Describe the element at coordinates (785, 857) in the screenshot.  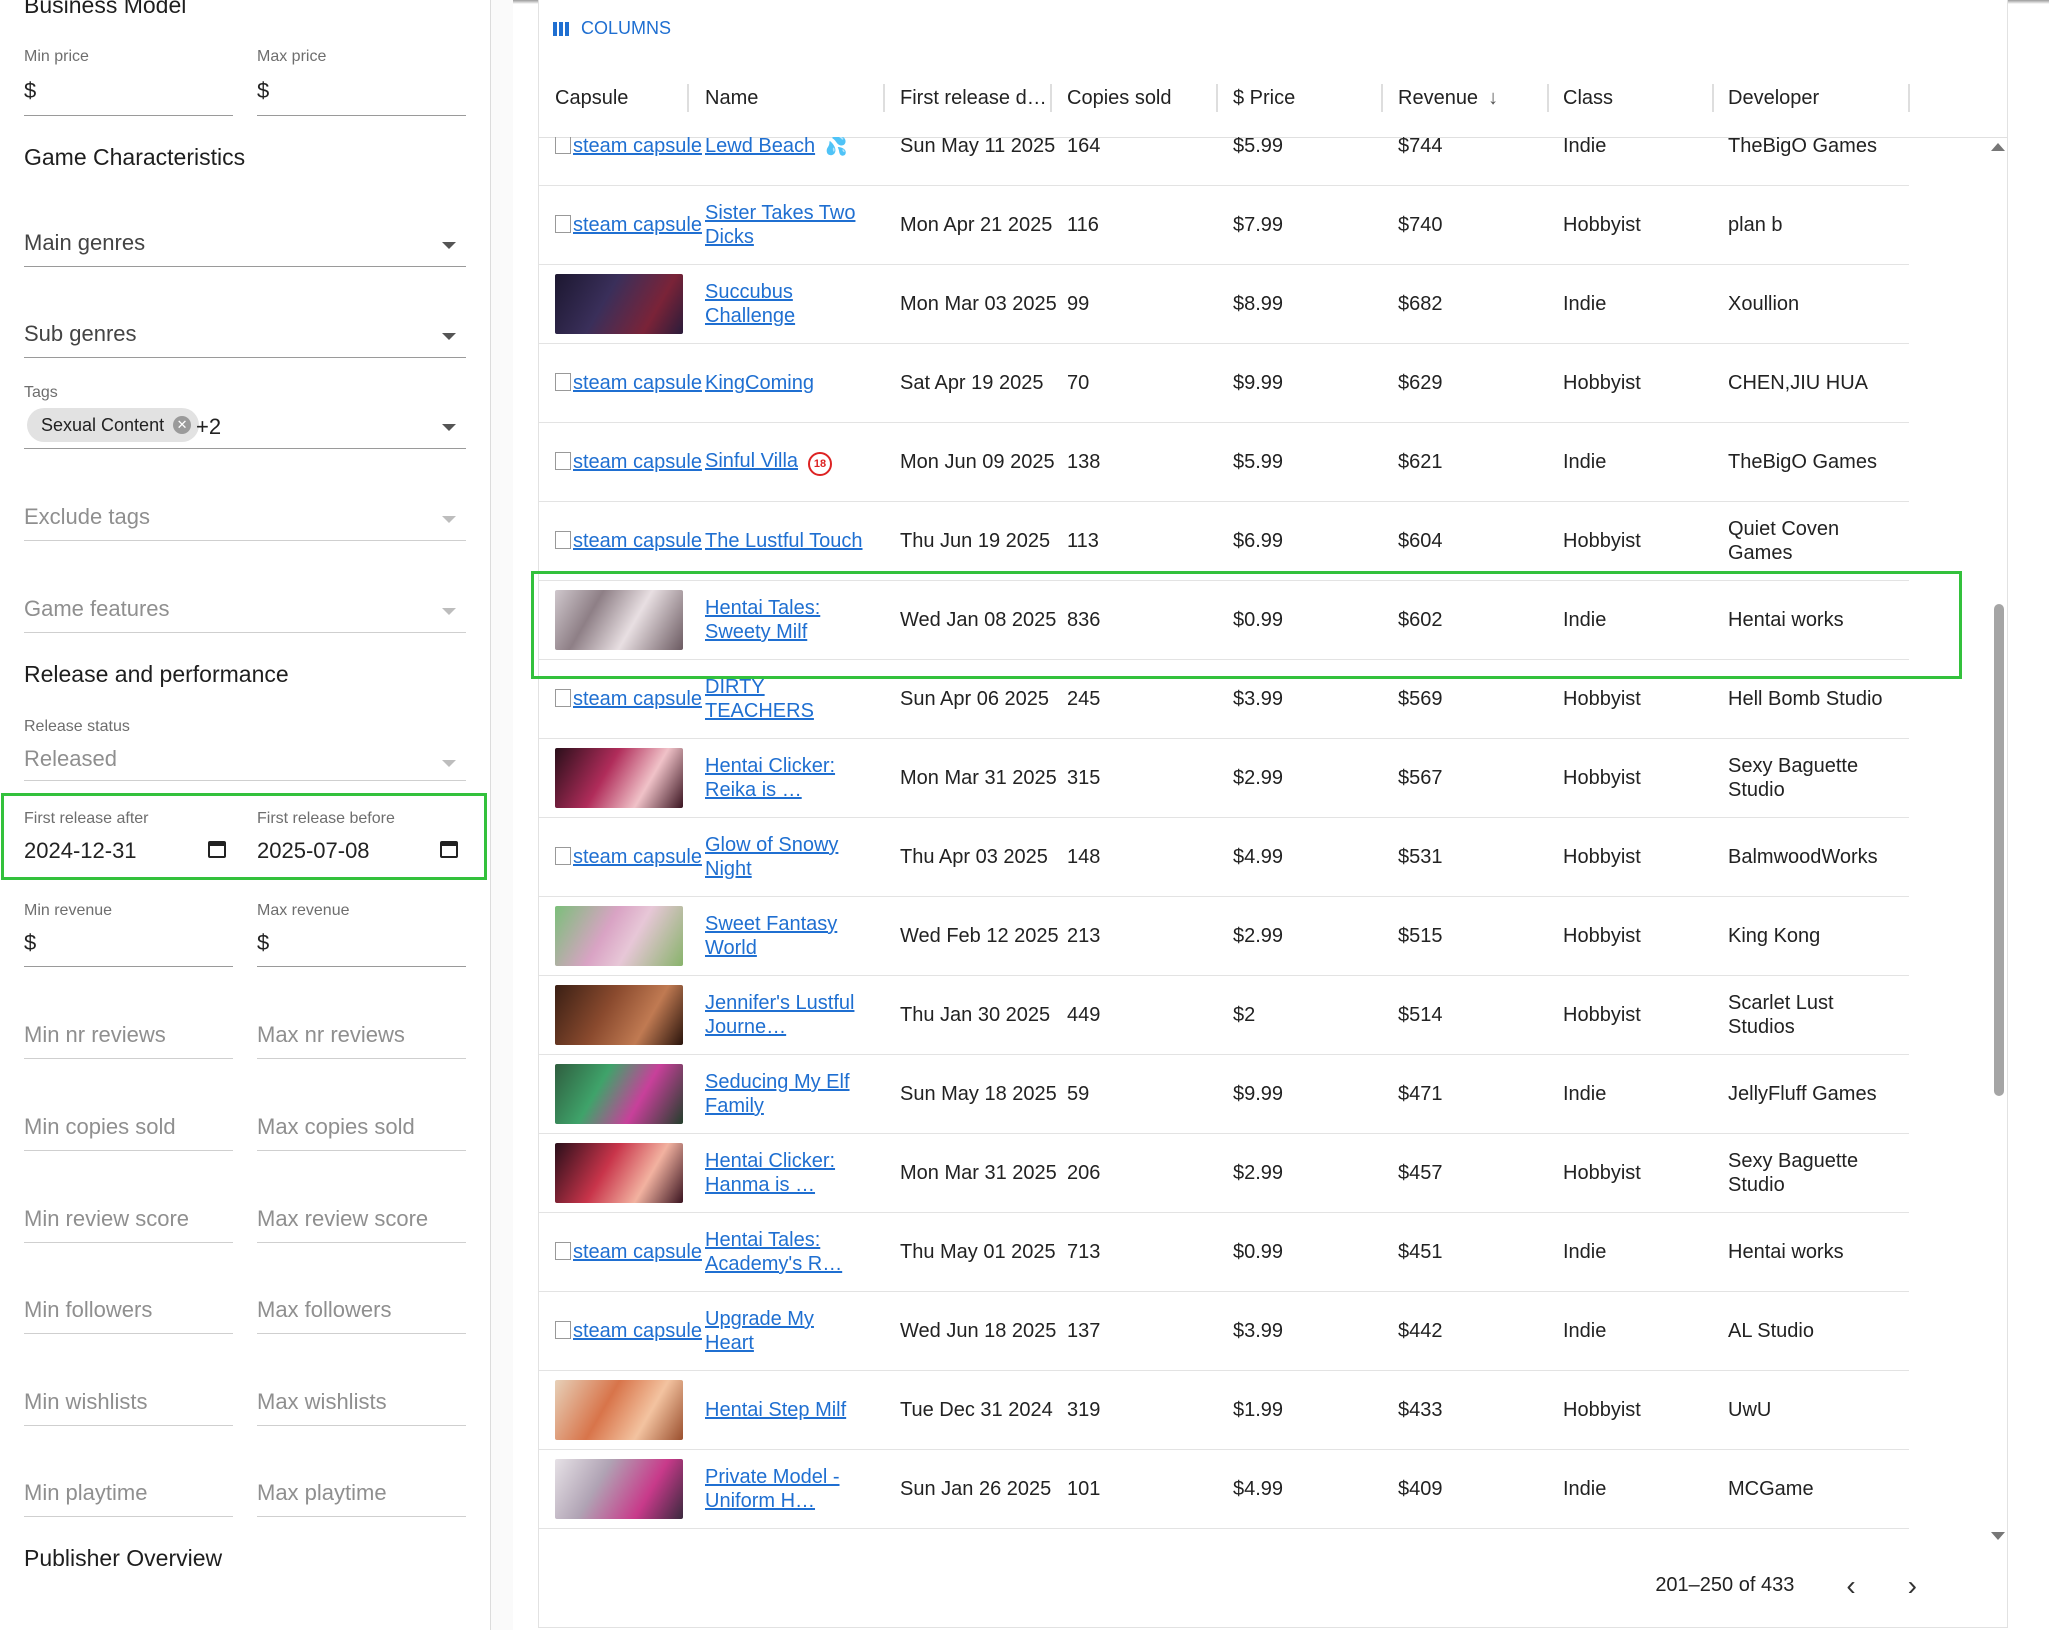
I see `game-name-link: Glow of Snowy Night` at that location.